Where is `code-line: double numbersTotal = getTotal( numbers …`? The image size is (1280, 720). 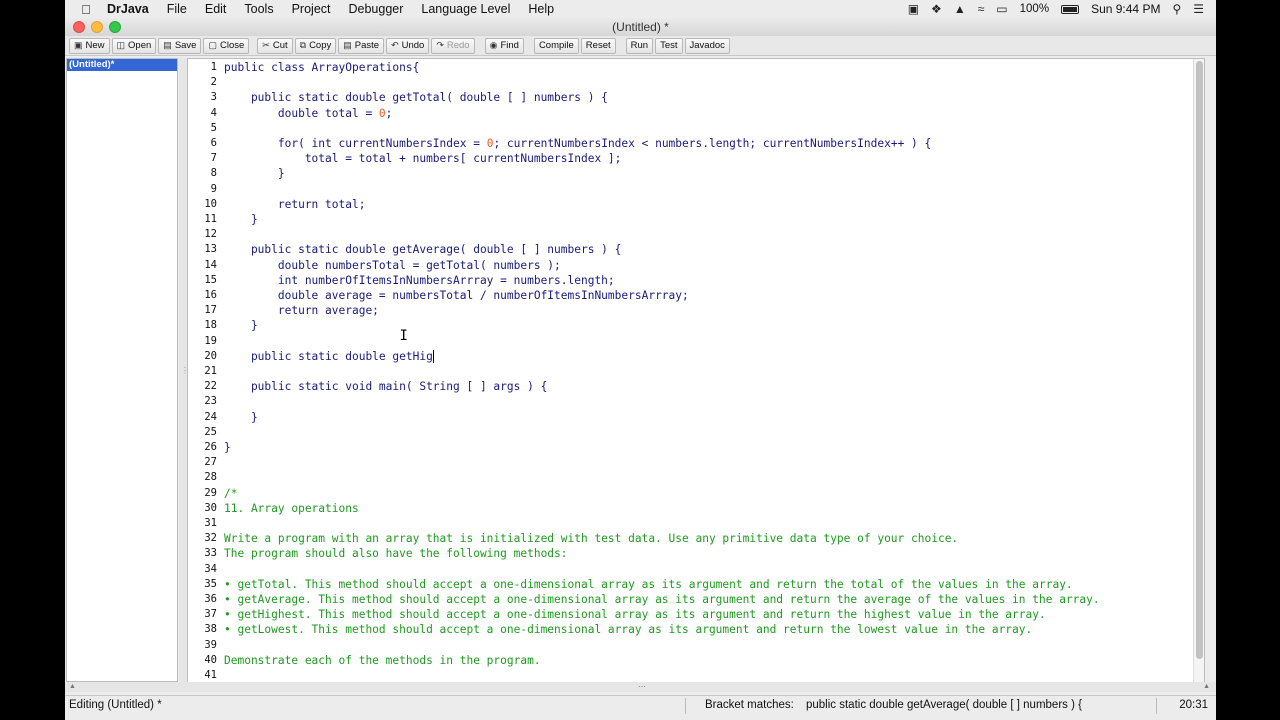 code-line: double numbersTotal = getTotal( numbers … is located at coordinates (392, 265).